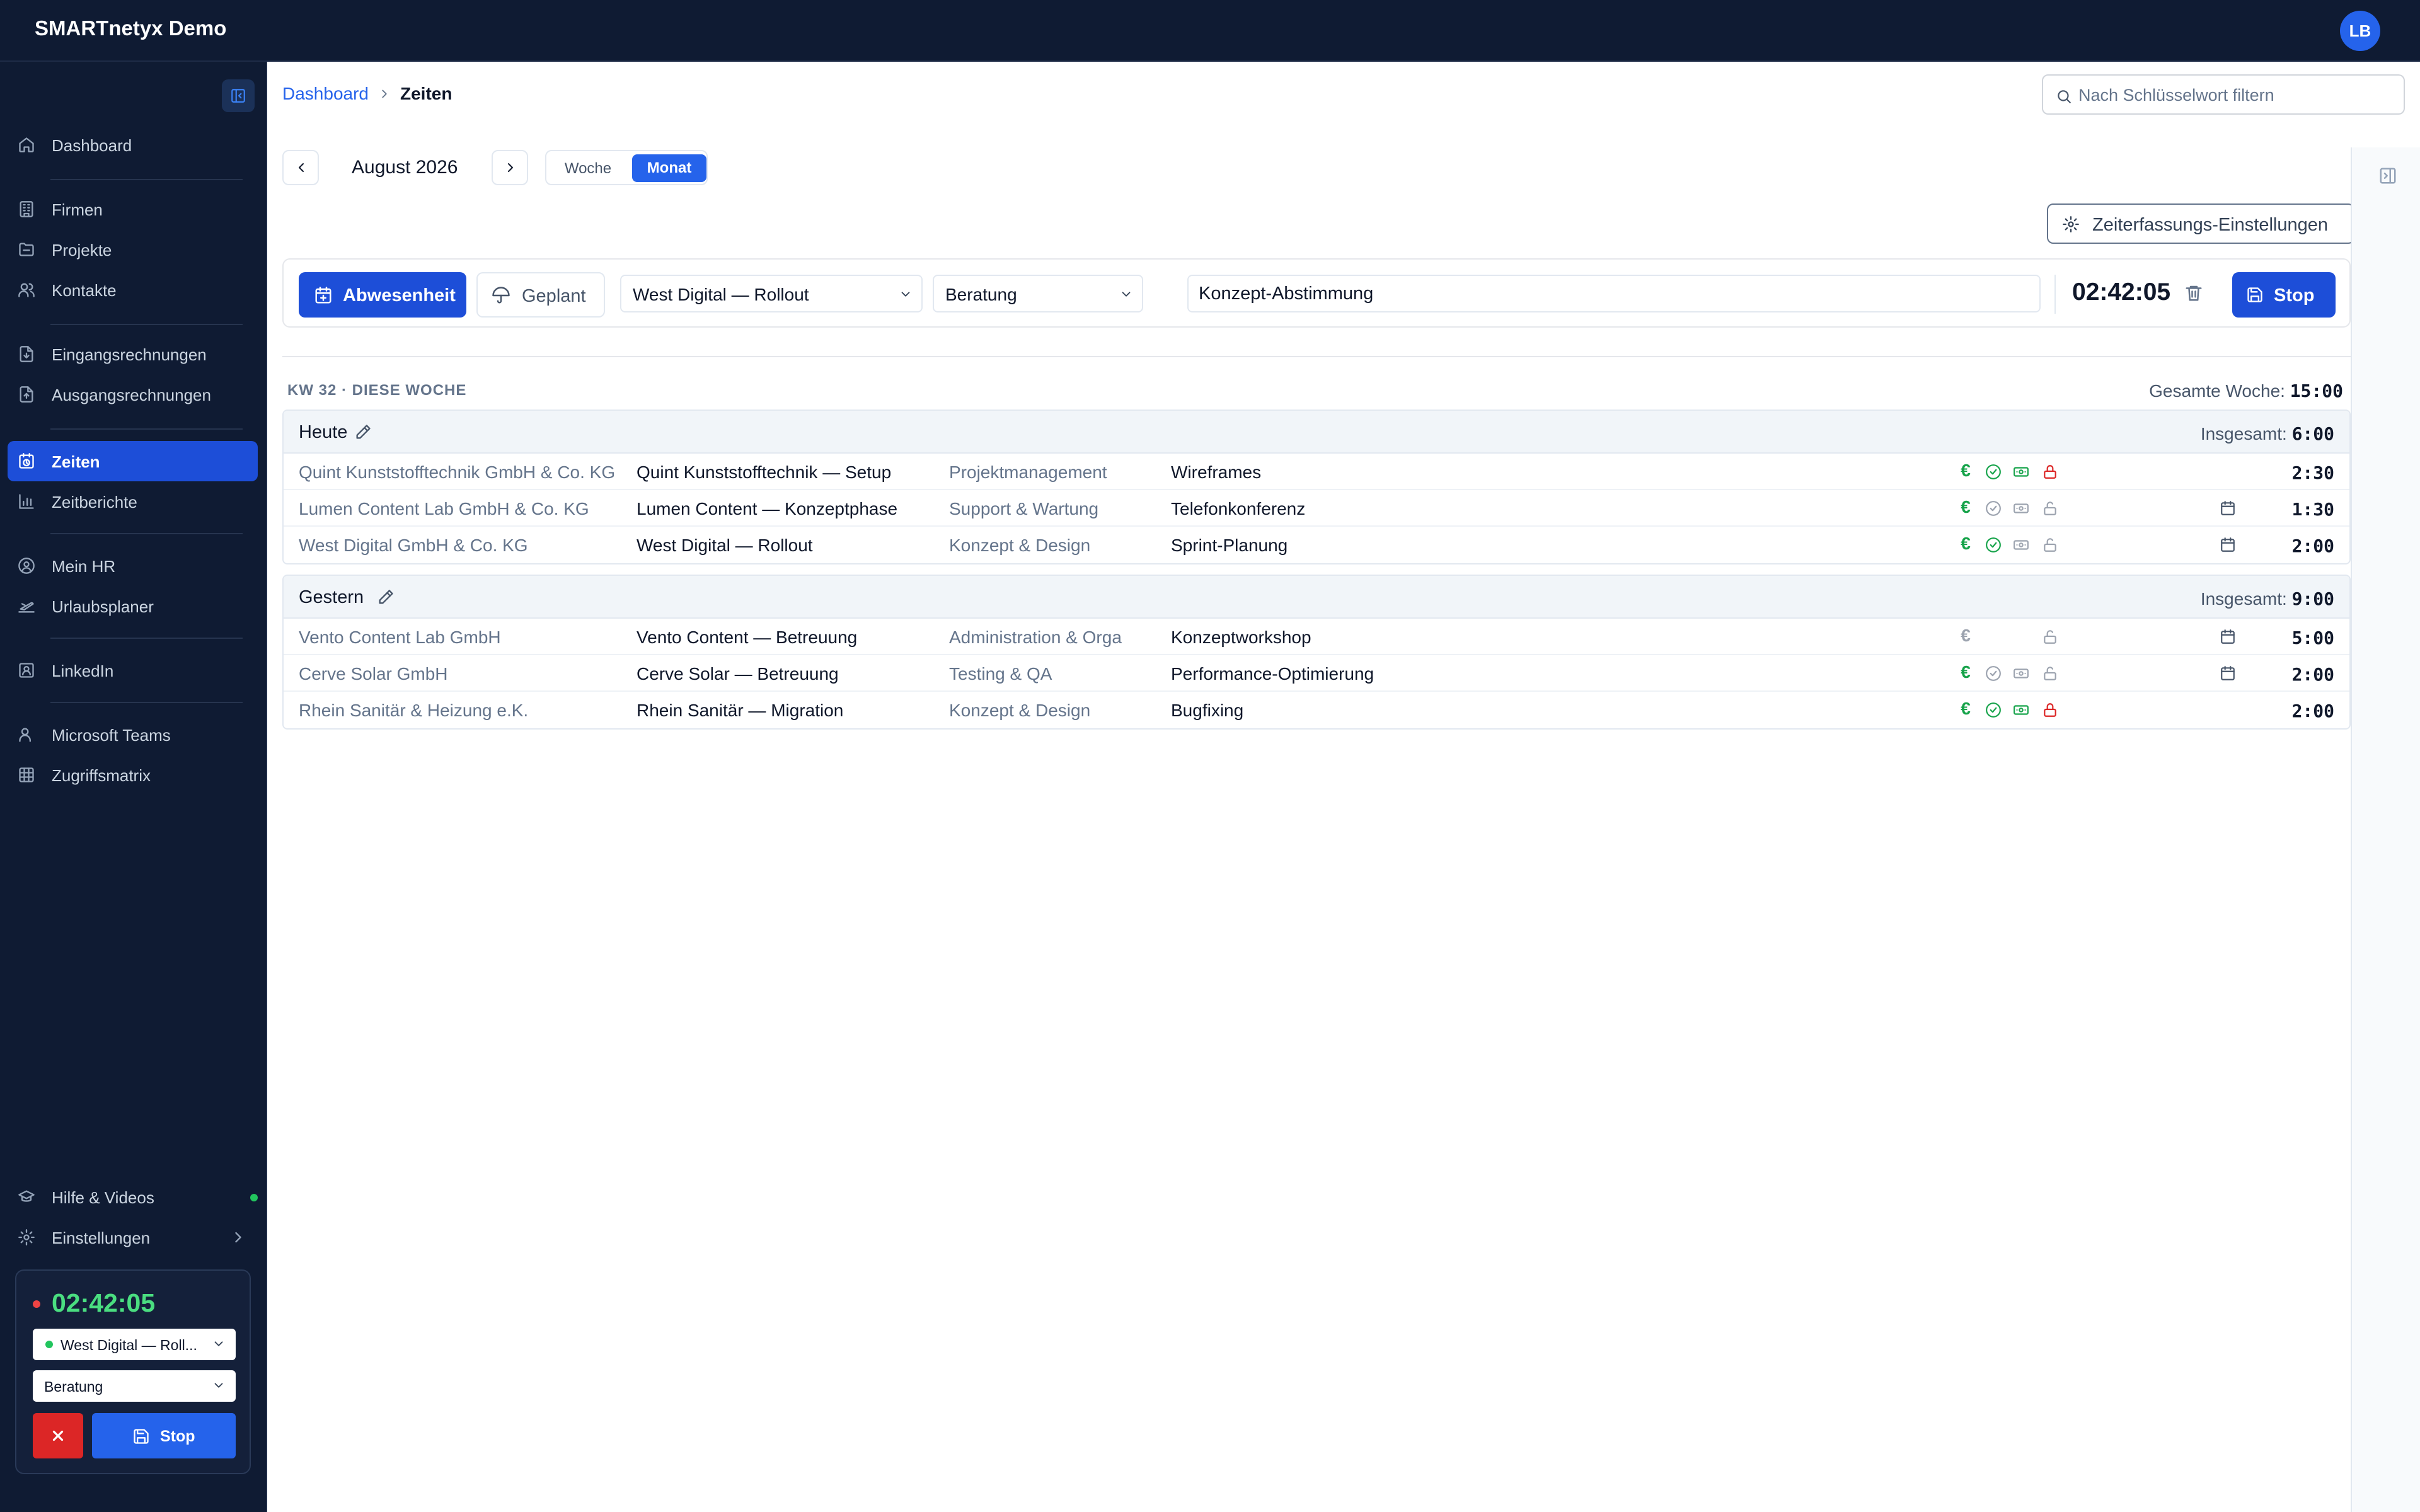 Image resolution: width=2420 pixels, height=1512 pixels. What do you see at coordinates (133, 249) in the screenshot?
I see `sidebar-item-projekte: Projekte` at bounding box center [133, 249].